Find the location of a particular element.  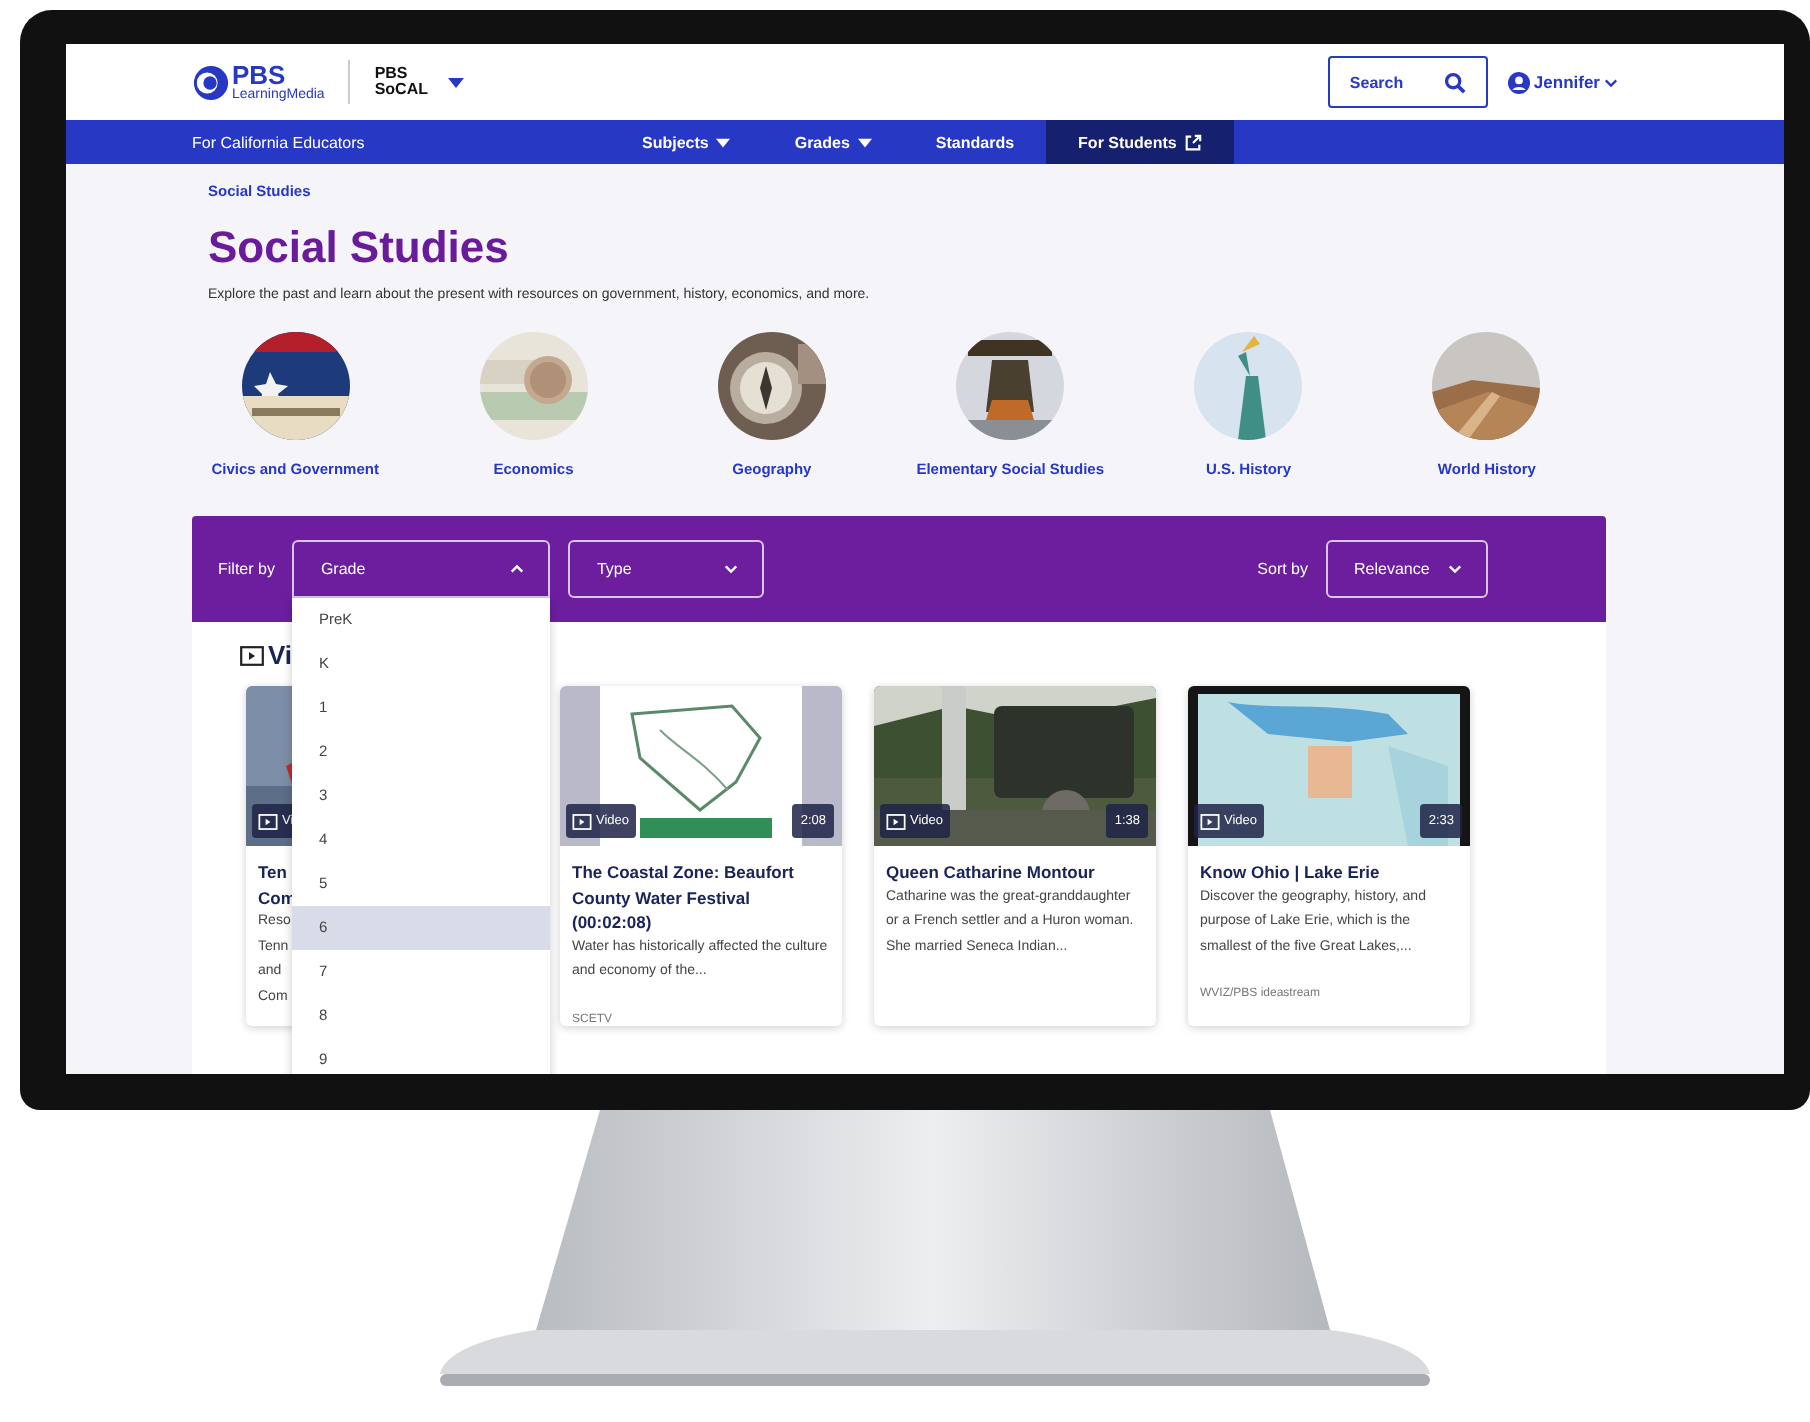

dropdown-select: Type is located at coordinates (666, 569).